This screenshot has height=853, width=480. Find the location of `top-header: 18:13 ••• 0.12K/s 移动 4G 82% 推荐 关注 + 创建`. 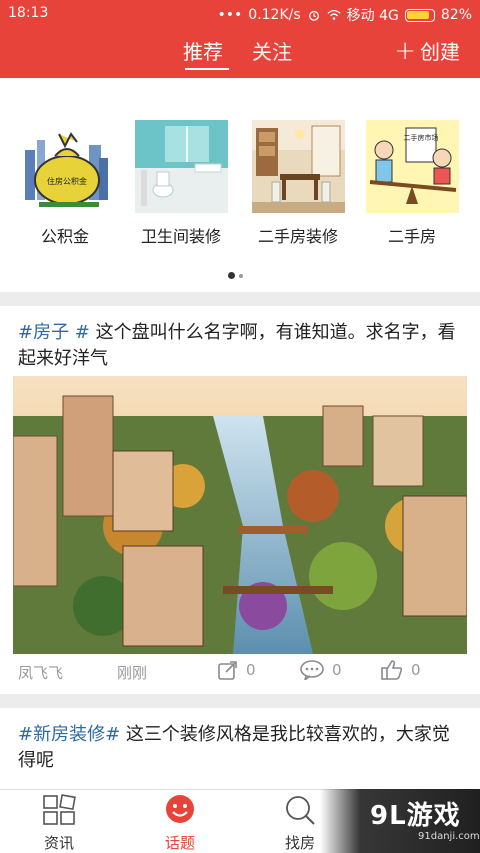

top-header: 18:13 ••• 0.12K/s 移动 4G 82% 推荐 关注 + 创建 is located at coordinates (240, 39).